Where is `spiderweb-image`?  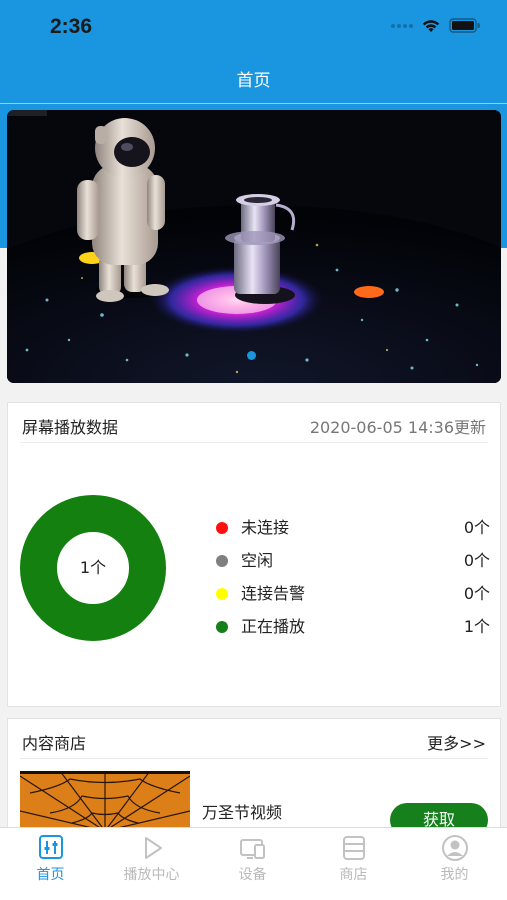
spiderweb-image is located at coordinates (105, 801).